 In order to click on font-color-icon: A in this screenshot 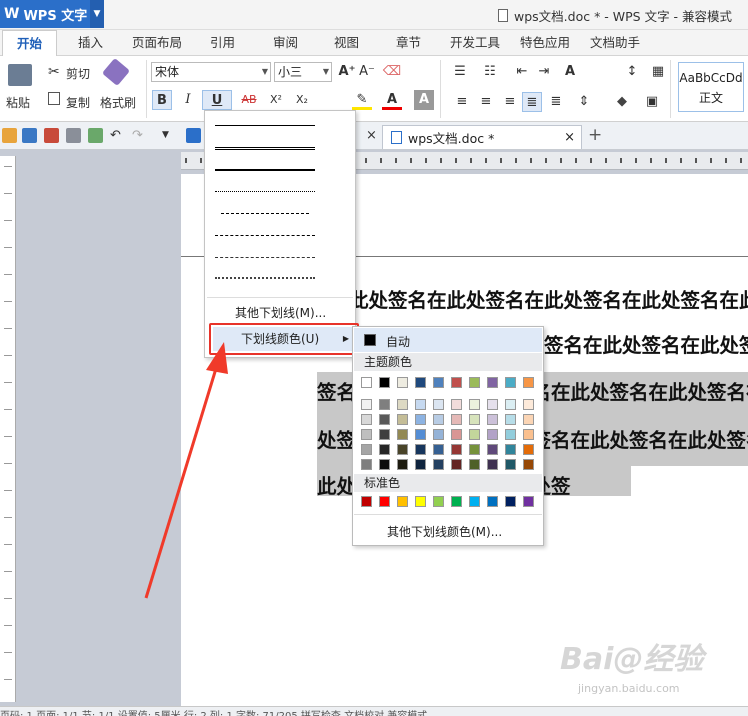, I will do `click(392, 100)`.